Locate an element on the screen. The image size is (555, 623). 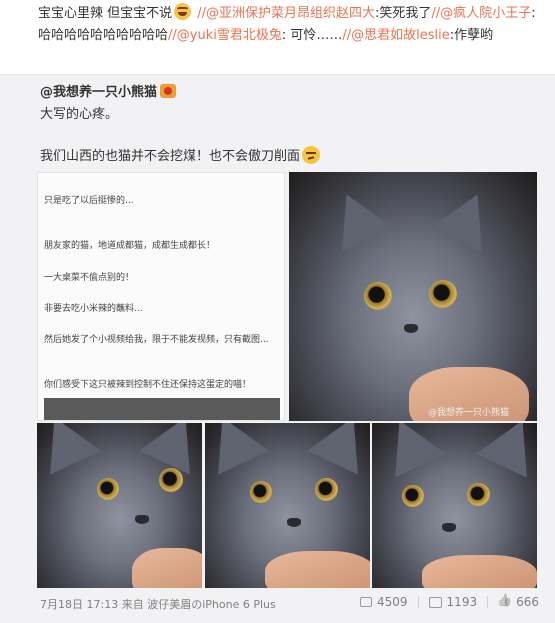
badge-icon is located at coordinates (168, 91).